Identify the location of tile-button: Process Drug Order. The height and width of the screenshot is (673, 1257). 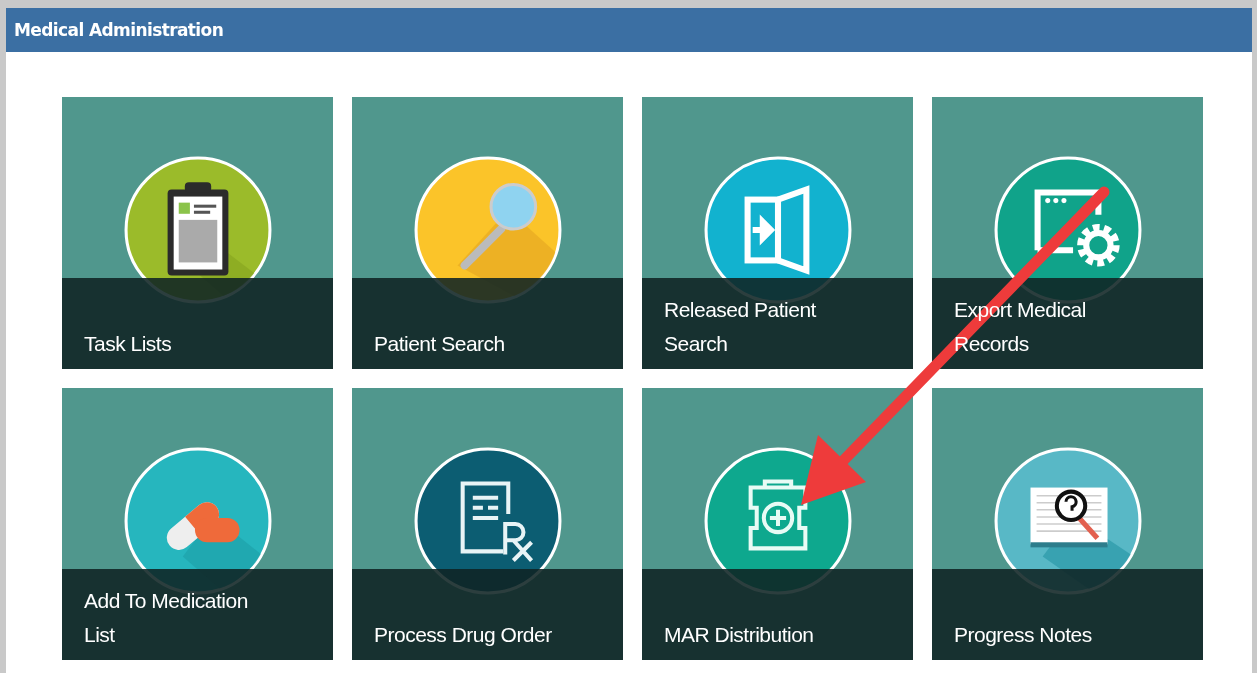
(487, 524).